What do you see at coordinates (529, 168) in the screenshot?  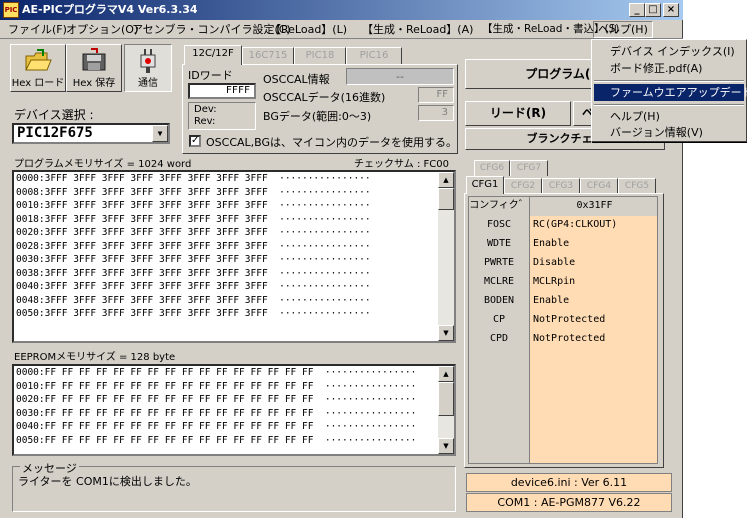 I see `tab-cfg7: CFG7` at bounding box center [529, 168].